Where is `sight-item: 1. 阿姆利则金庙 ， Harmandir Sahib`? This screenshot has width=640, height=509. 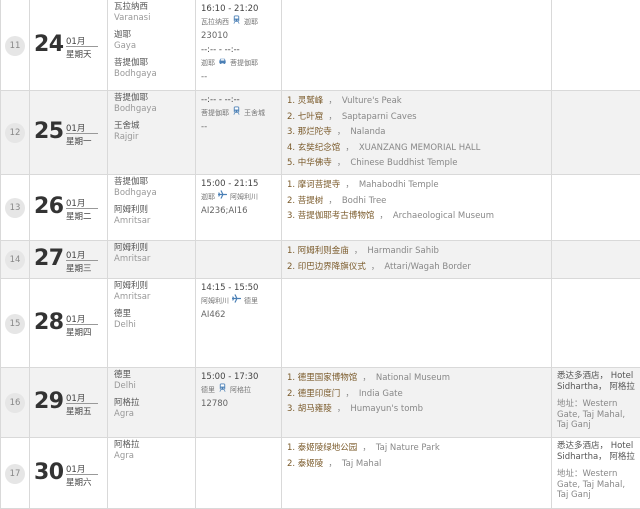 sight-item: 1. 阿姆利则金庙 ， Harmandir Sahib is located at coordinates (379, 252).